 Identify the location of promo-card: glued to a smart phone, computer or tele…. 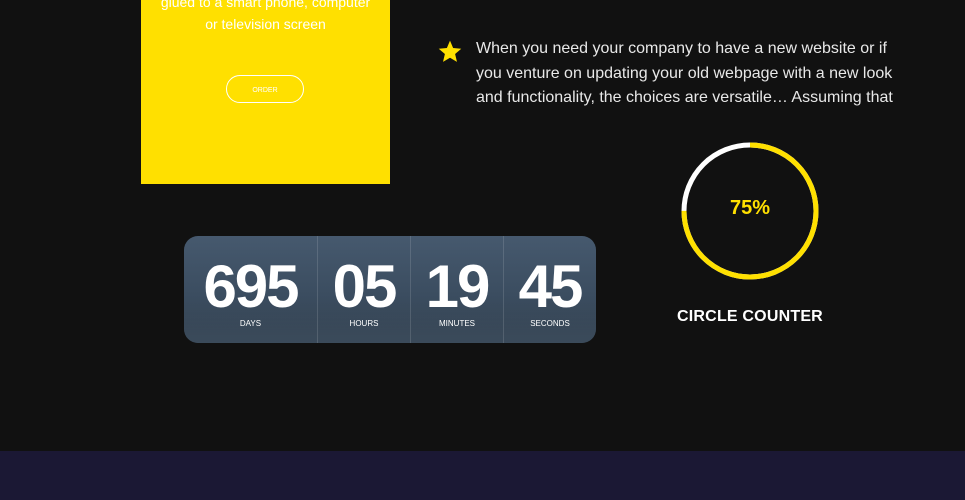
(265, 92).